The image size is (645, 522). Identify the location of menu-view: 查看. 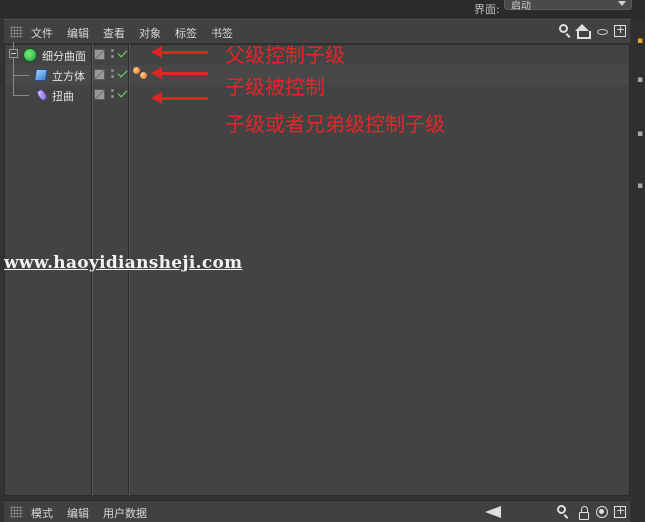
(114, 33).